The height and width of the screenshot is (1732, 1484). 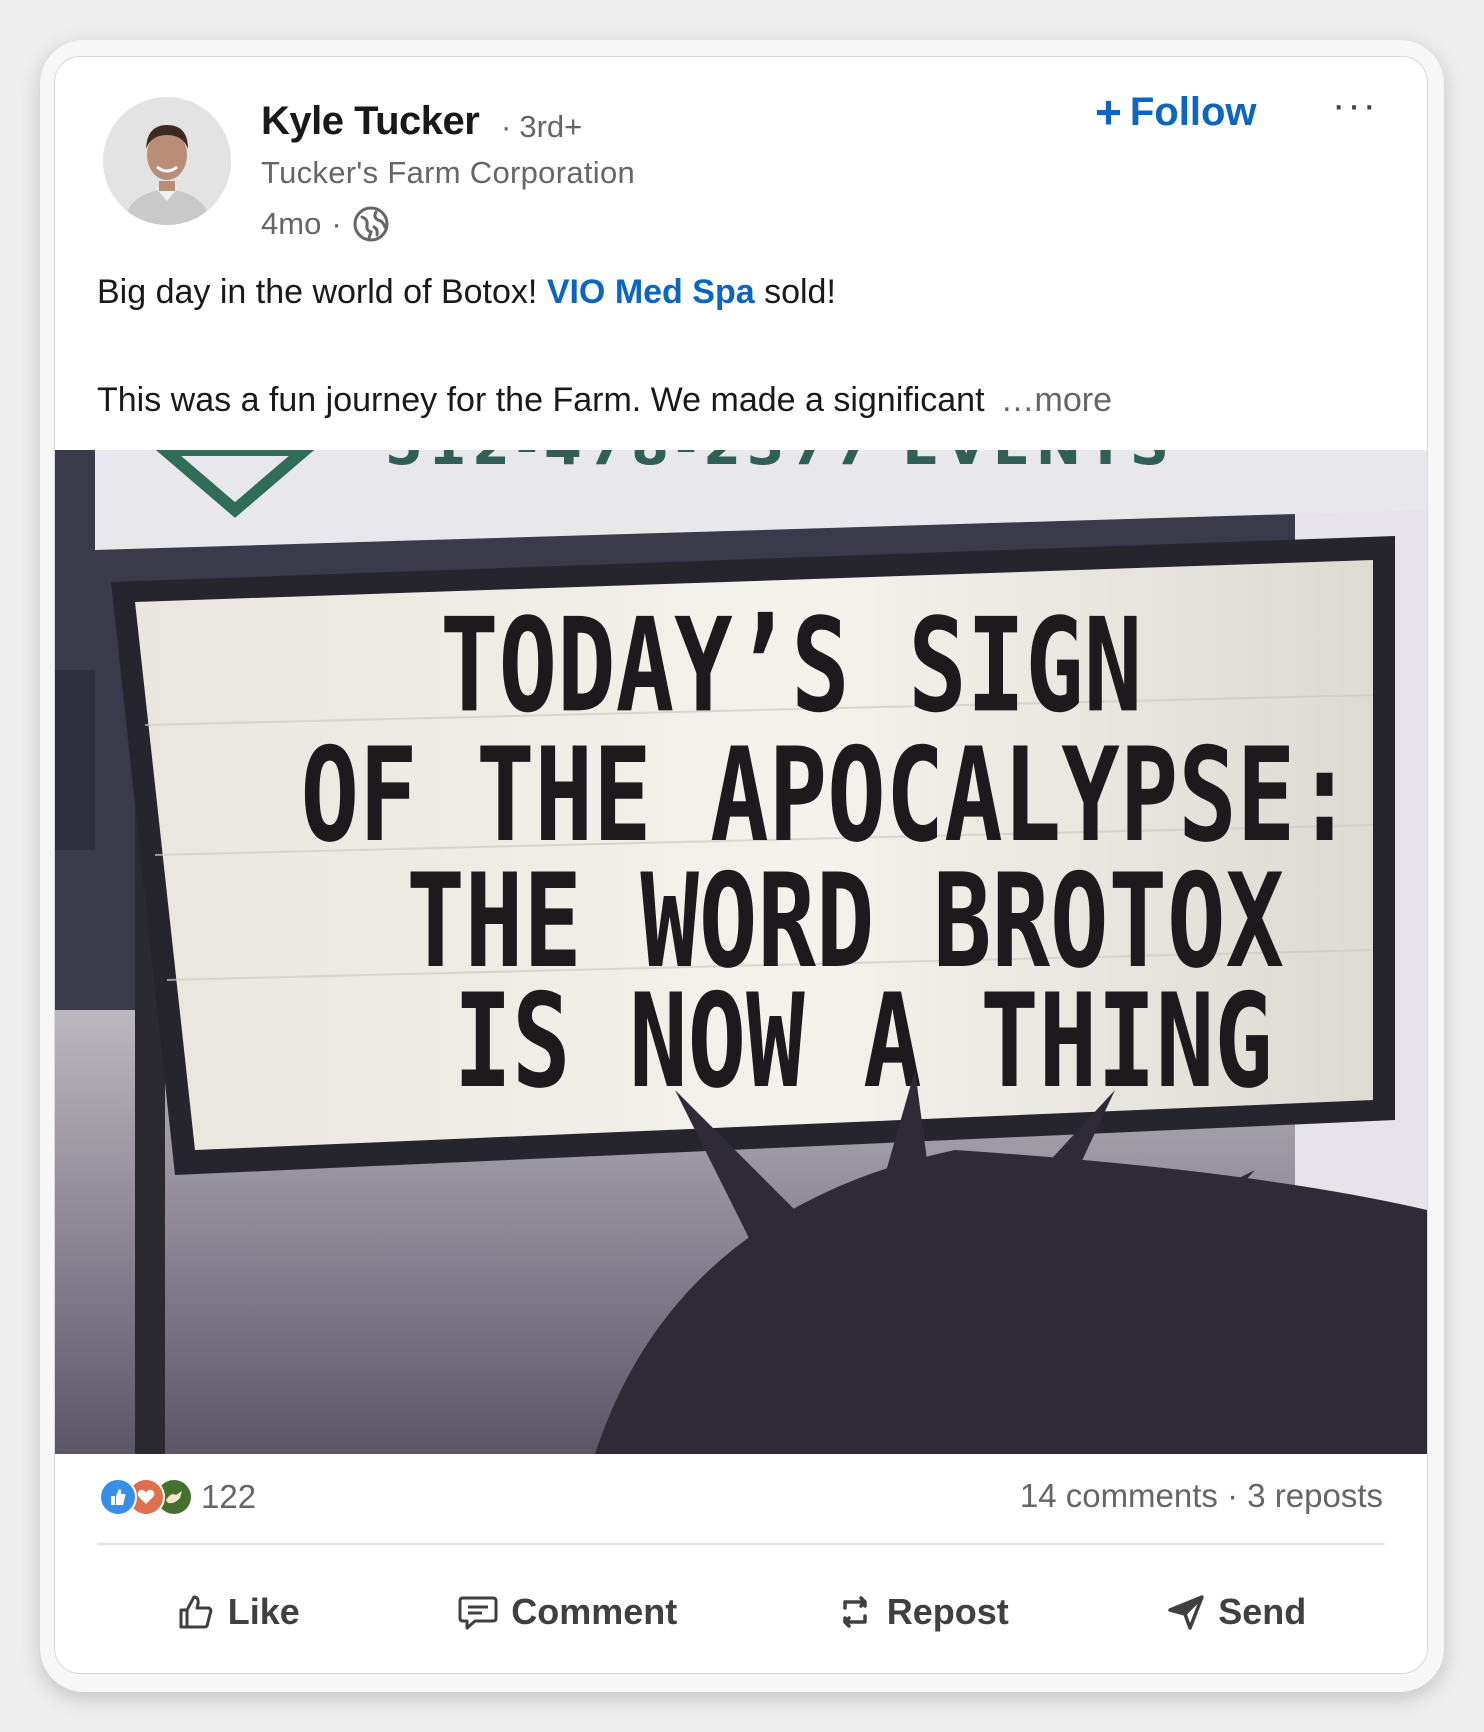 I want to click on comment-icon, so click(x=478, y=1613).